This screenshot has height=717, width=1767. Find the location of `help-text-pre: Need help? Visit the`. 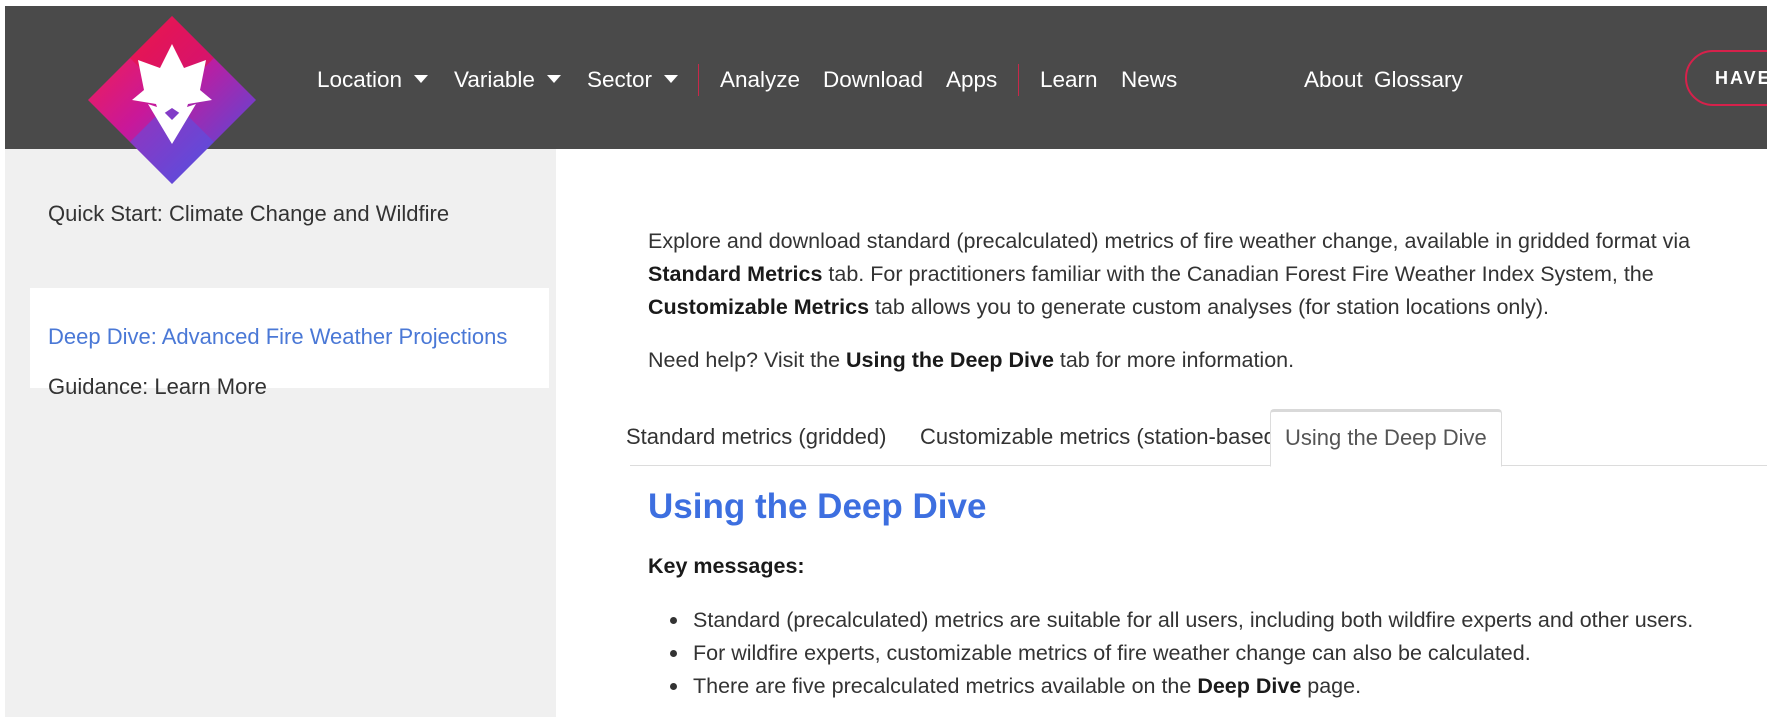

help-text-pre: Need help? Visit the is located at coordinates (747, 360).